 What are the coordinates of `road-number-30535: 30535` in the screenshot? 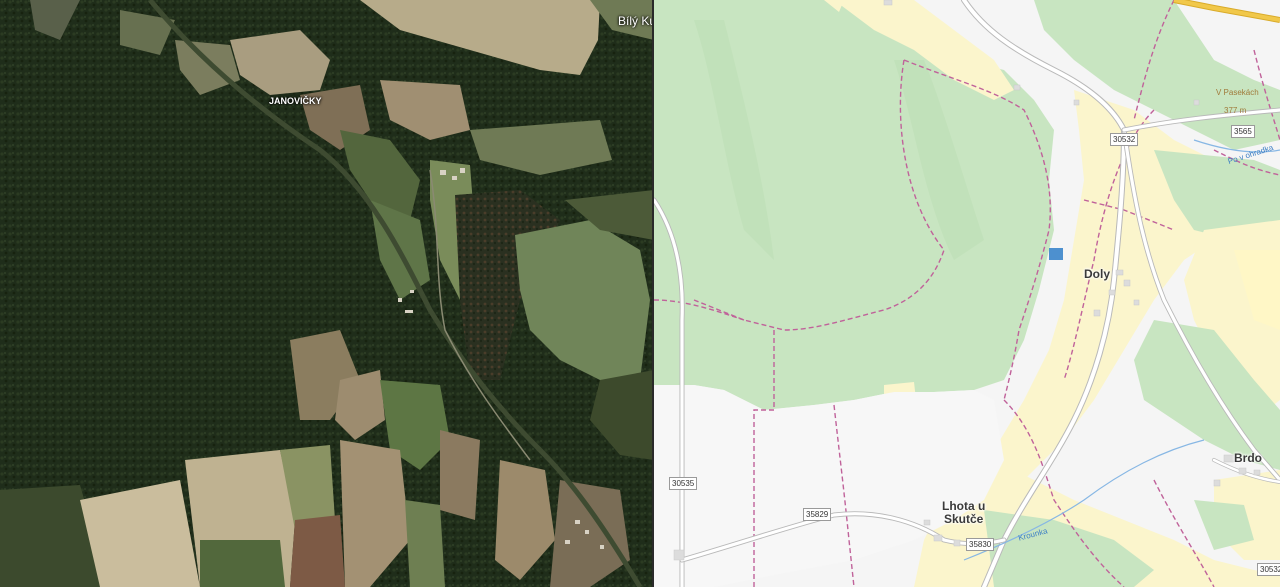 It's located at (683, 483).